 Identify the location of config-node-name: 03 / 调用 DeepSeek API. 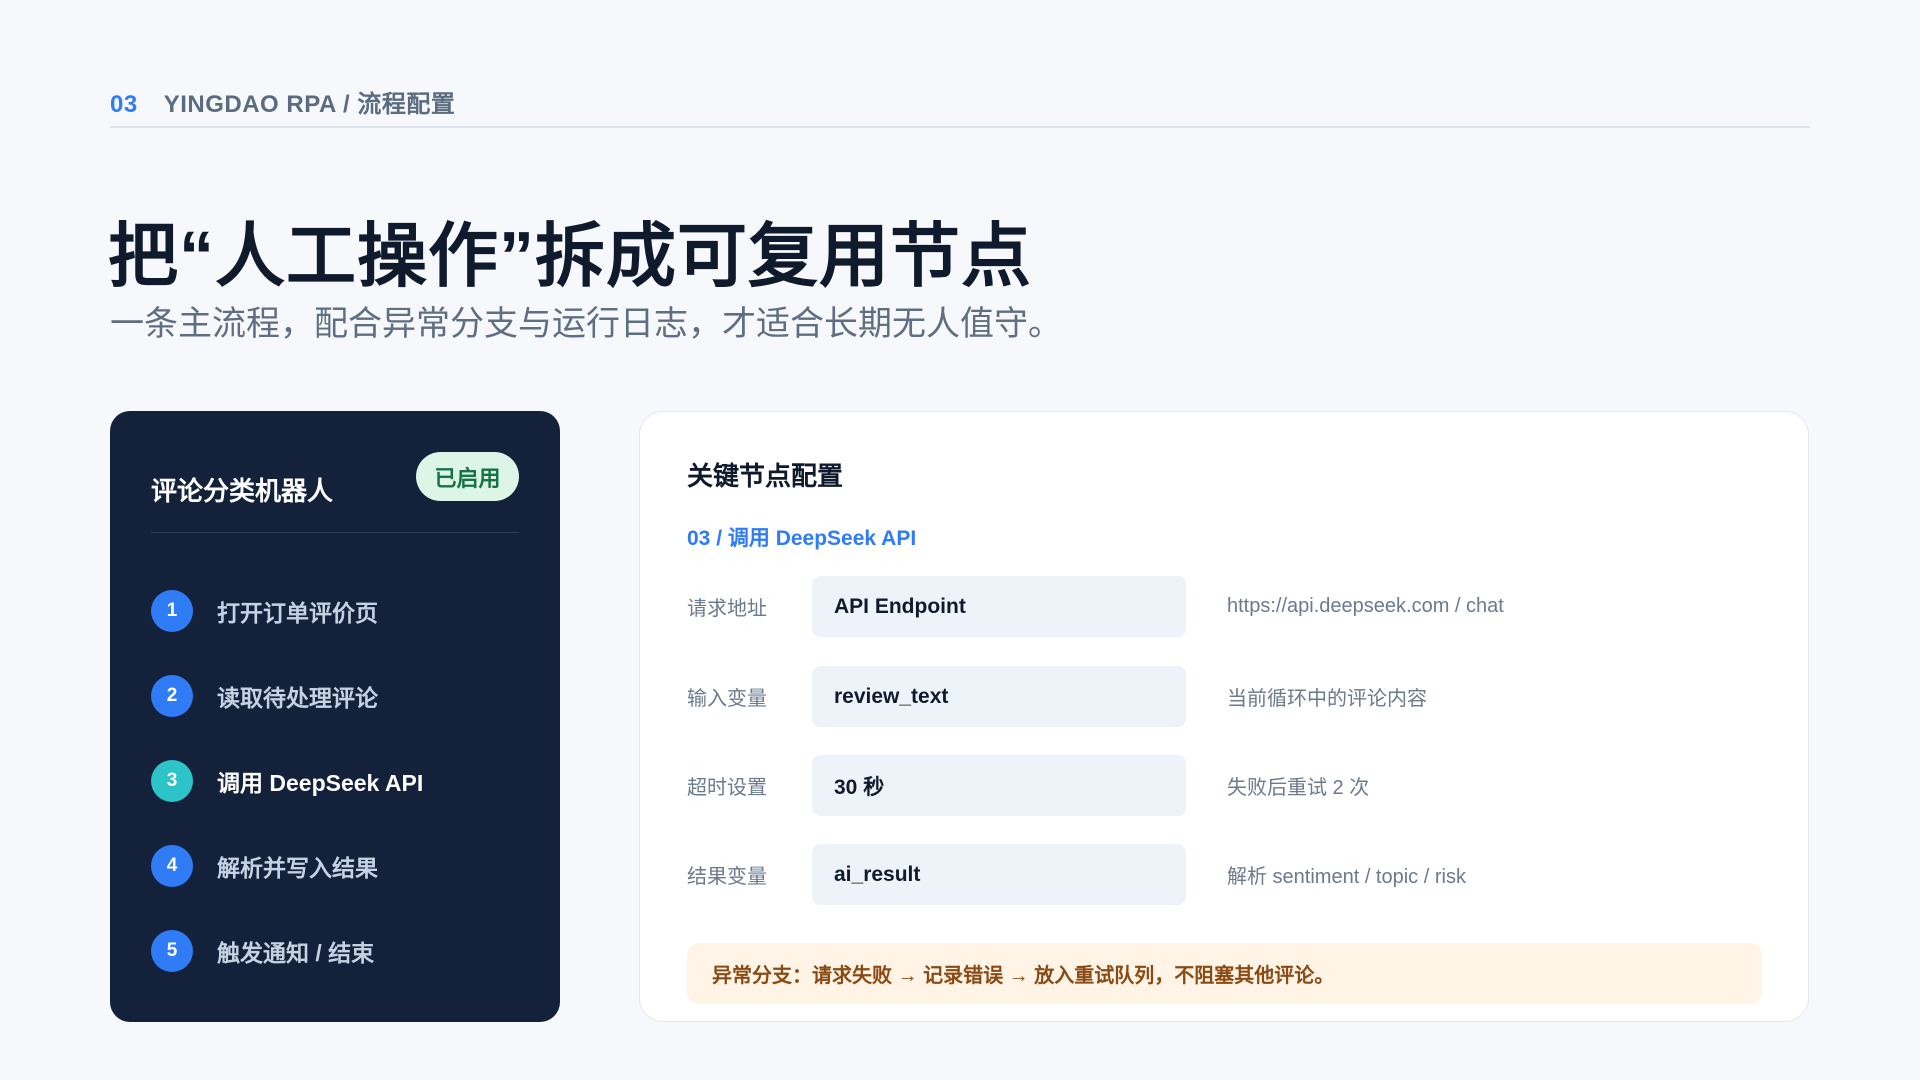
(802, 538).